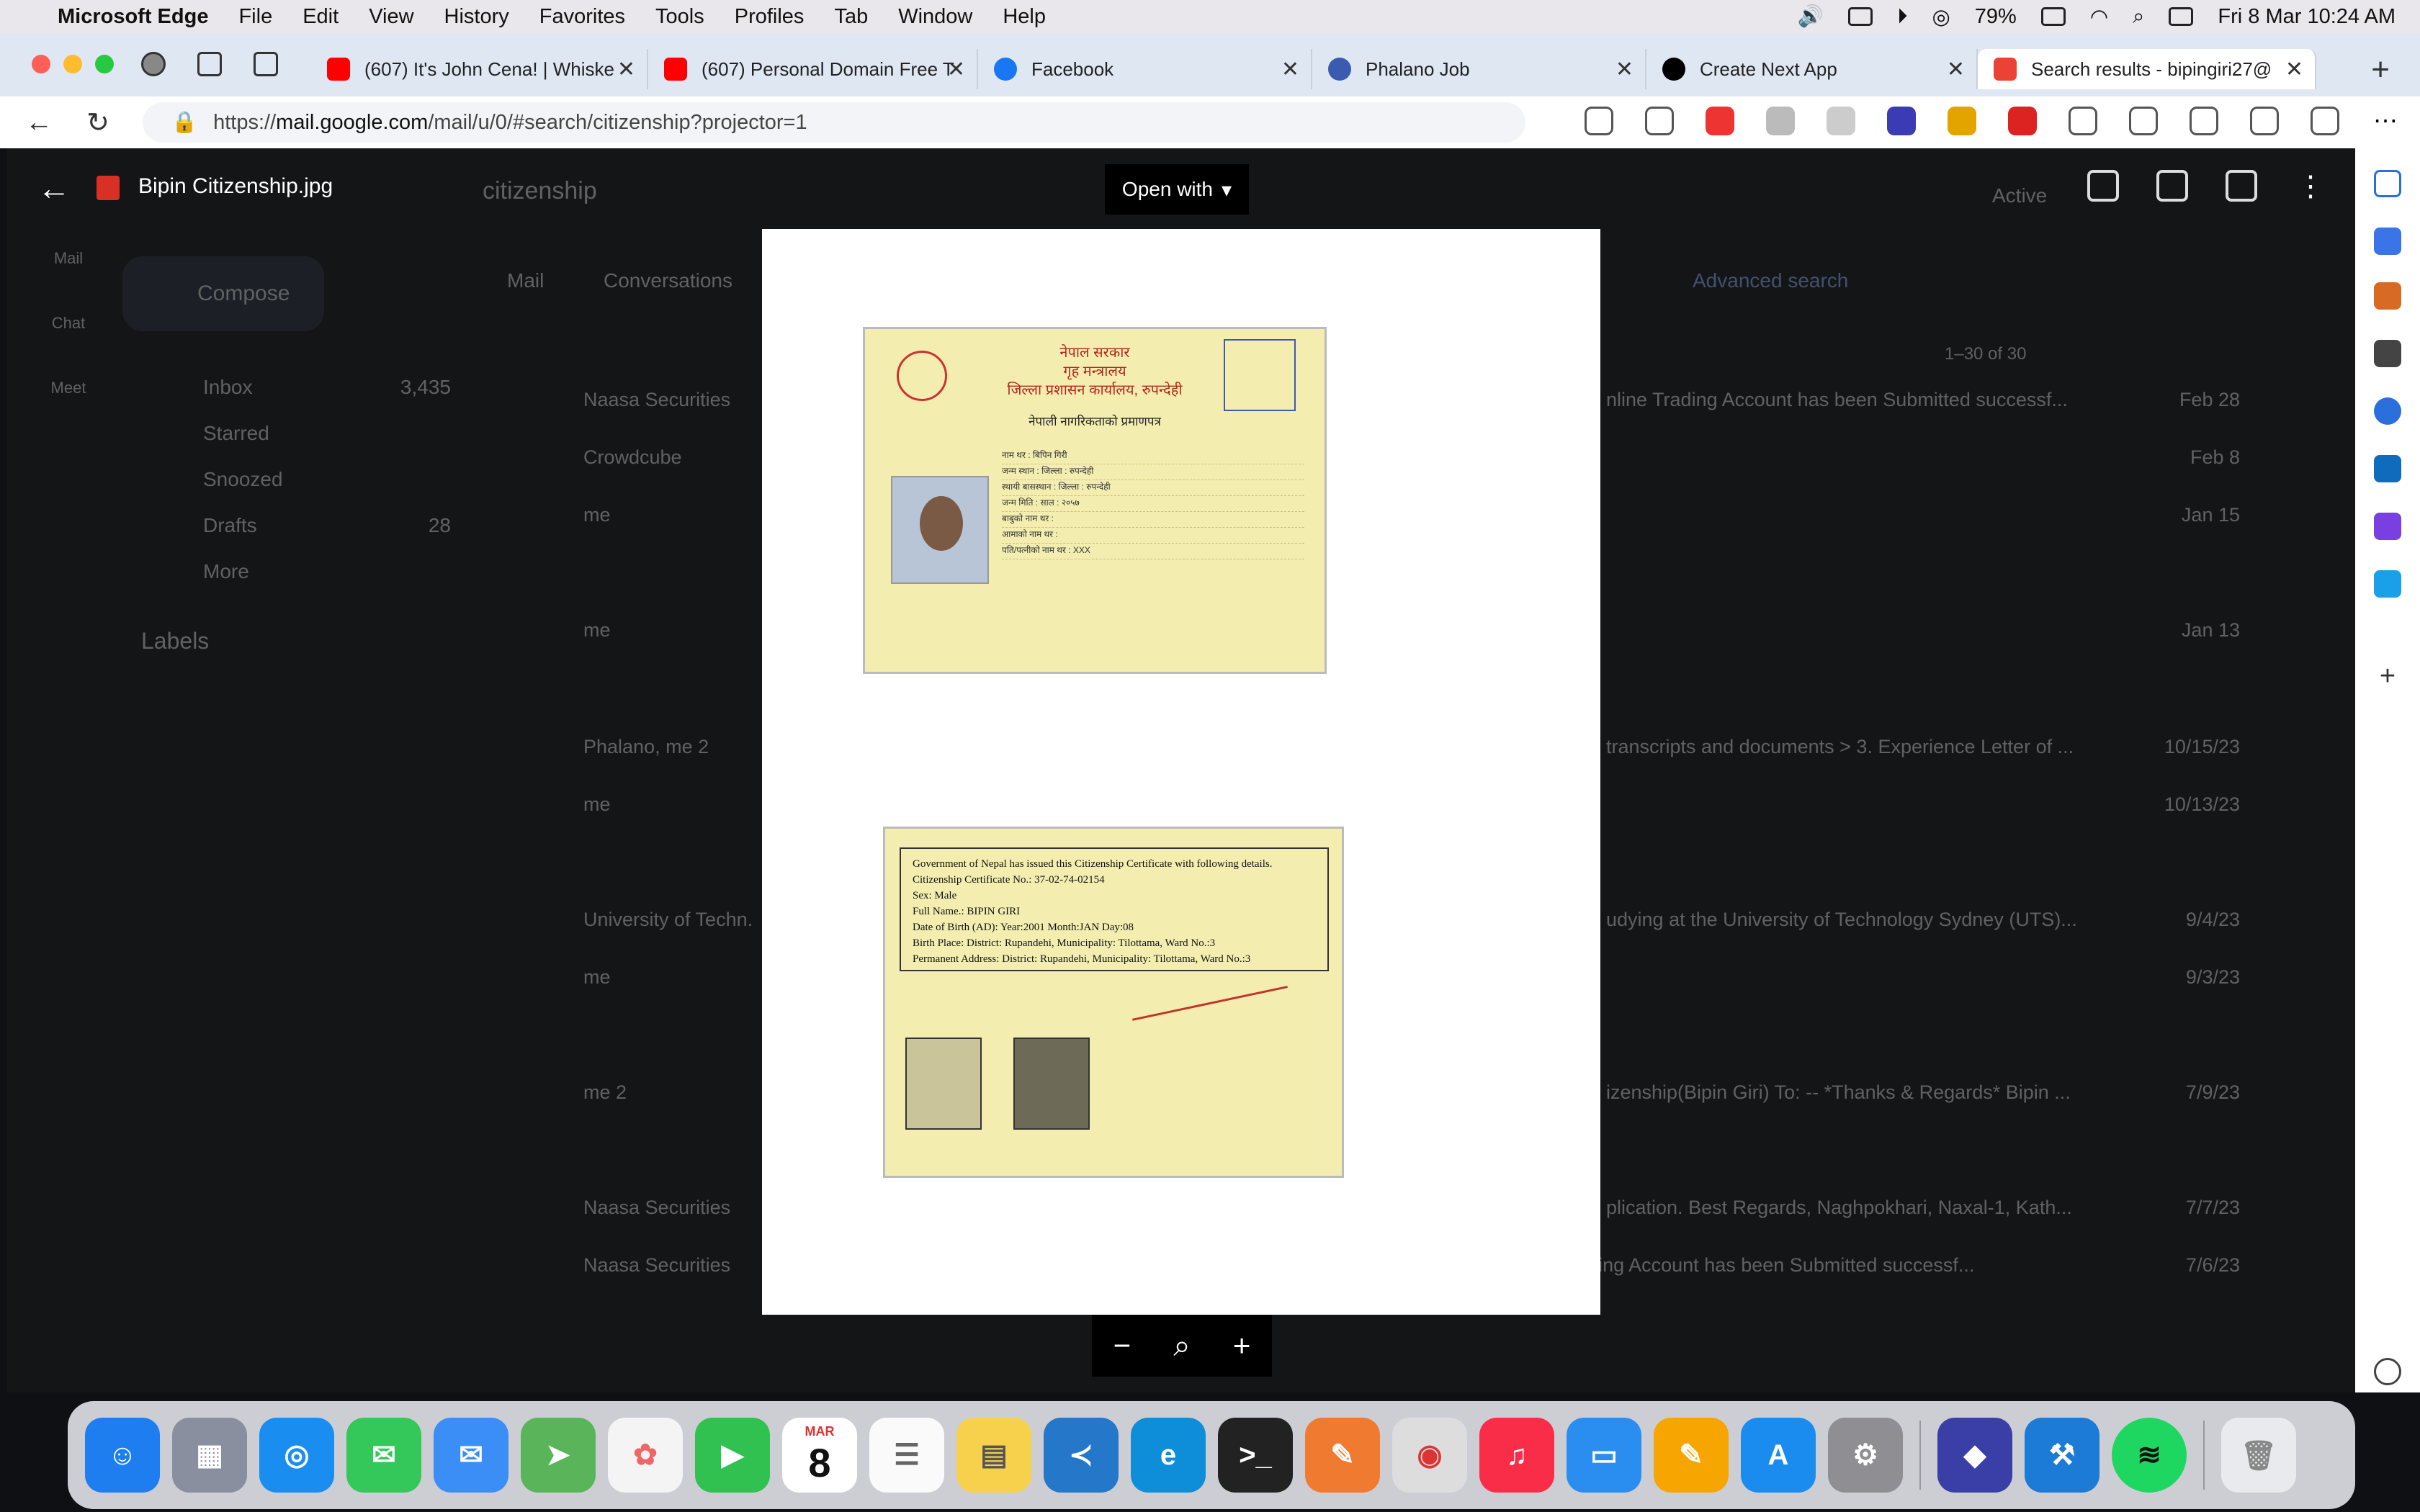  What do you see at coordinates (98, 123) in the screenshot?
I see `refresh-icon: ↻` at bounding box center [98, 123].